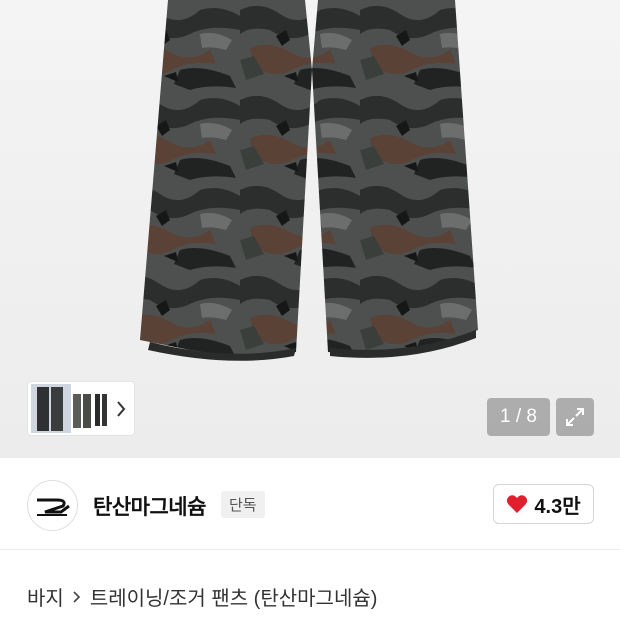 This screenshot has width=620, height=620. Describe the element at coordinates (70, 408) in the screenshot. I see `thumbnail-image` at that location.